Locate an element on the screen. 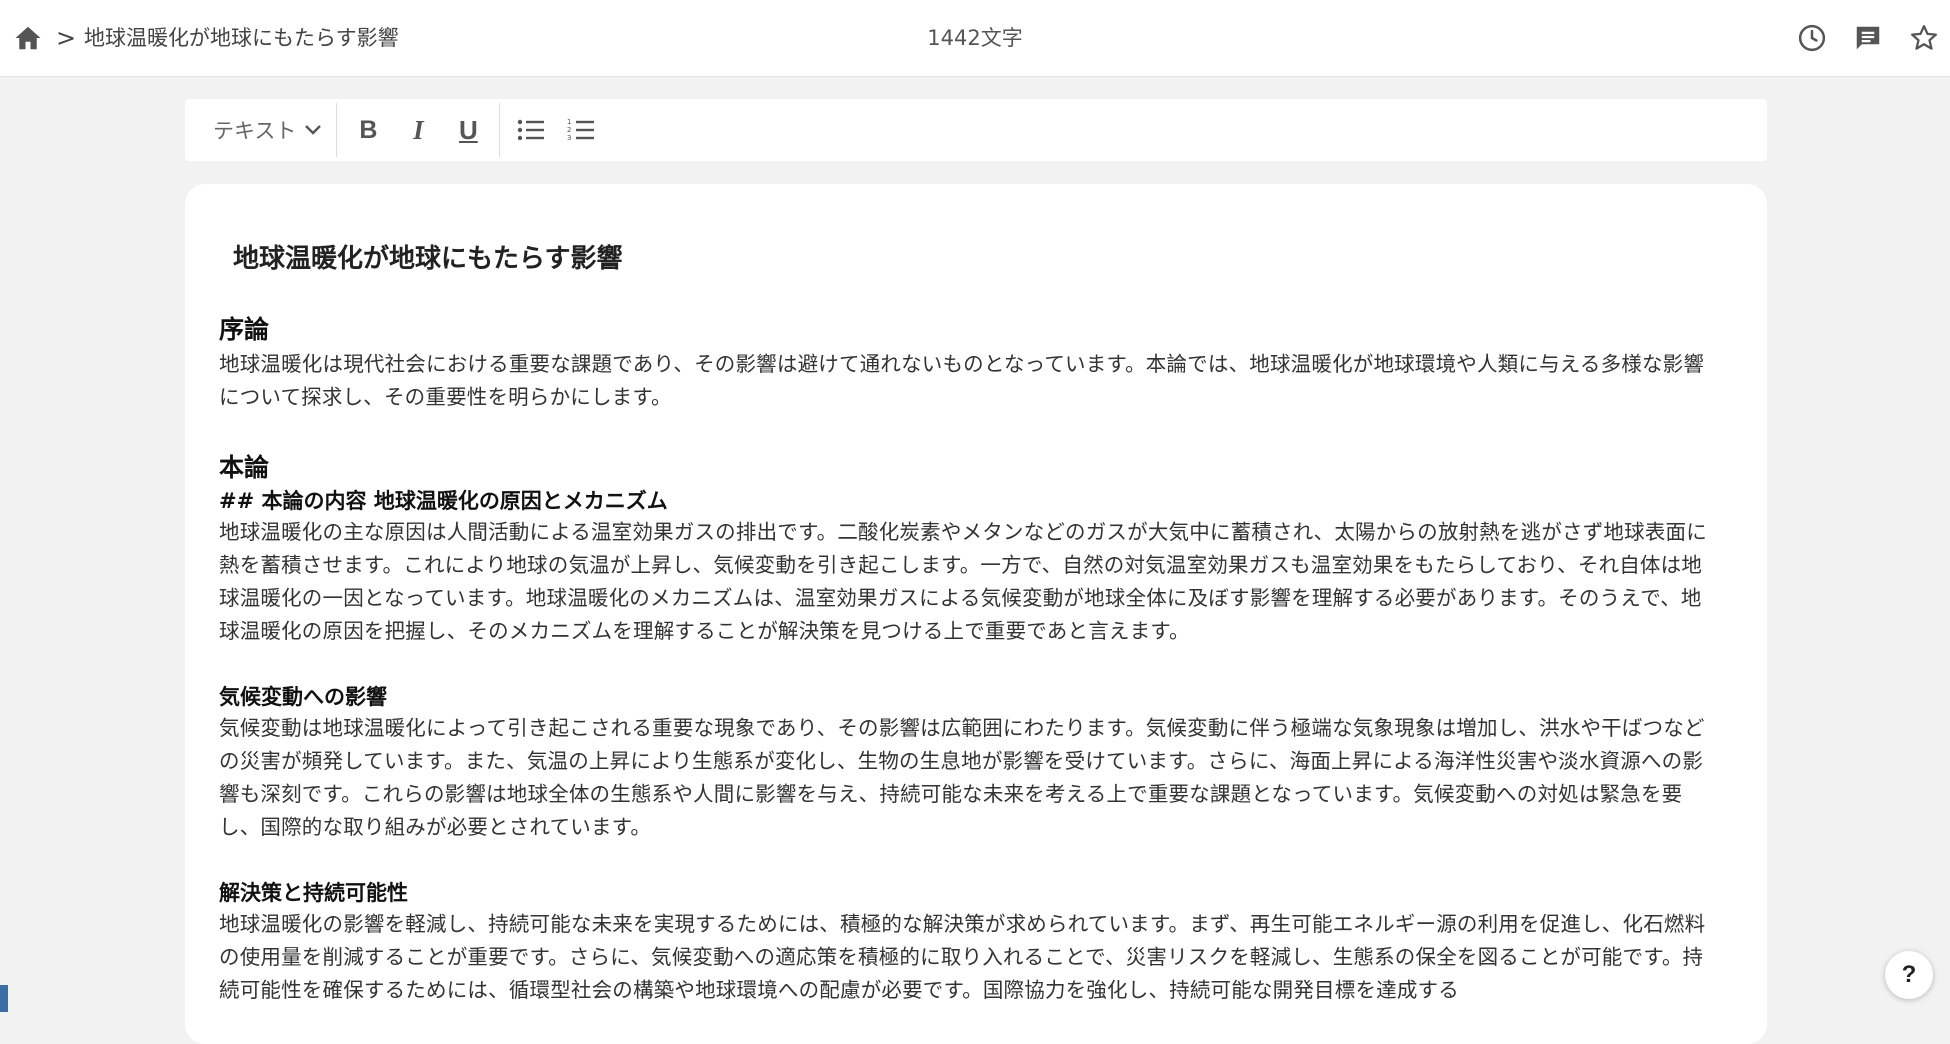 This screenshot has width=1950, height=1044. comment-icon is located at coordinates (1868, 38).